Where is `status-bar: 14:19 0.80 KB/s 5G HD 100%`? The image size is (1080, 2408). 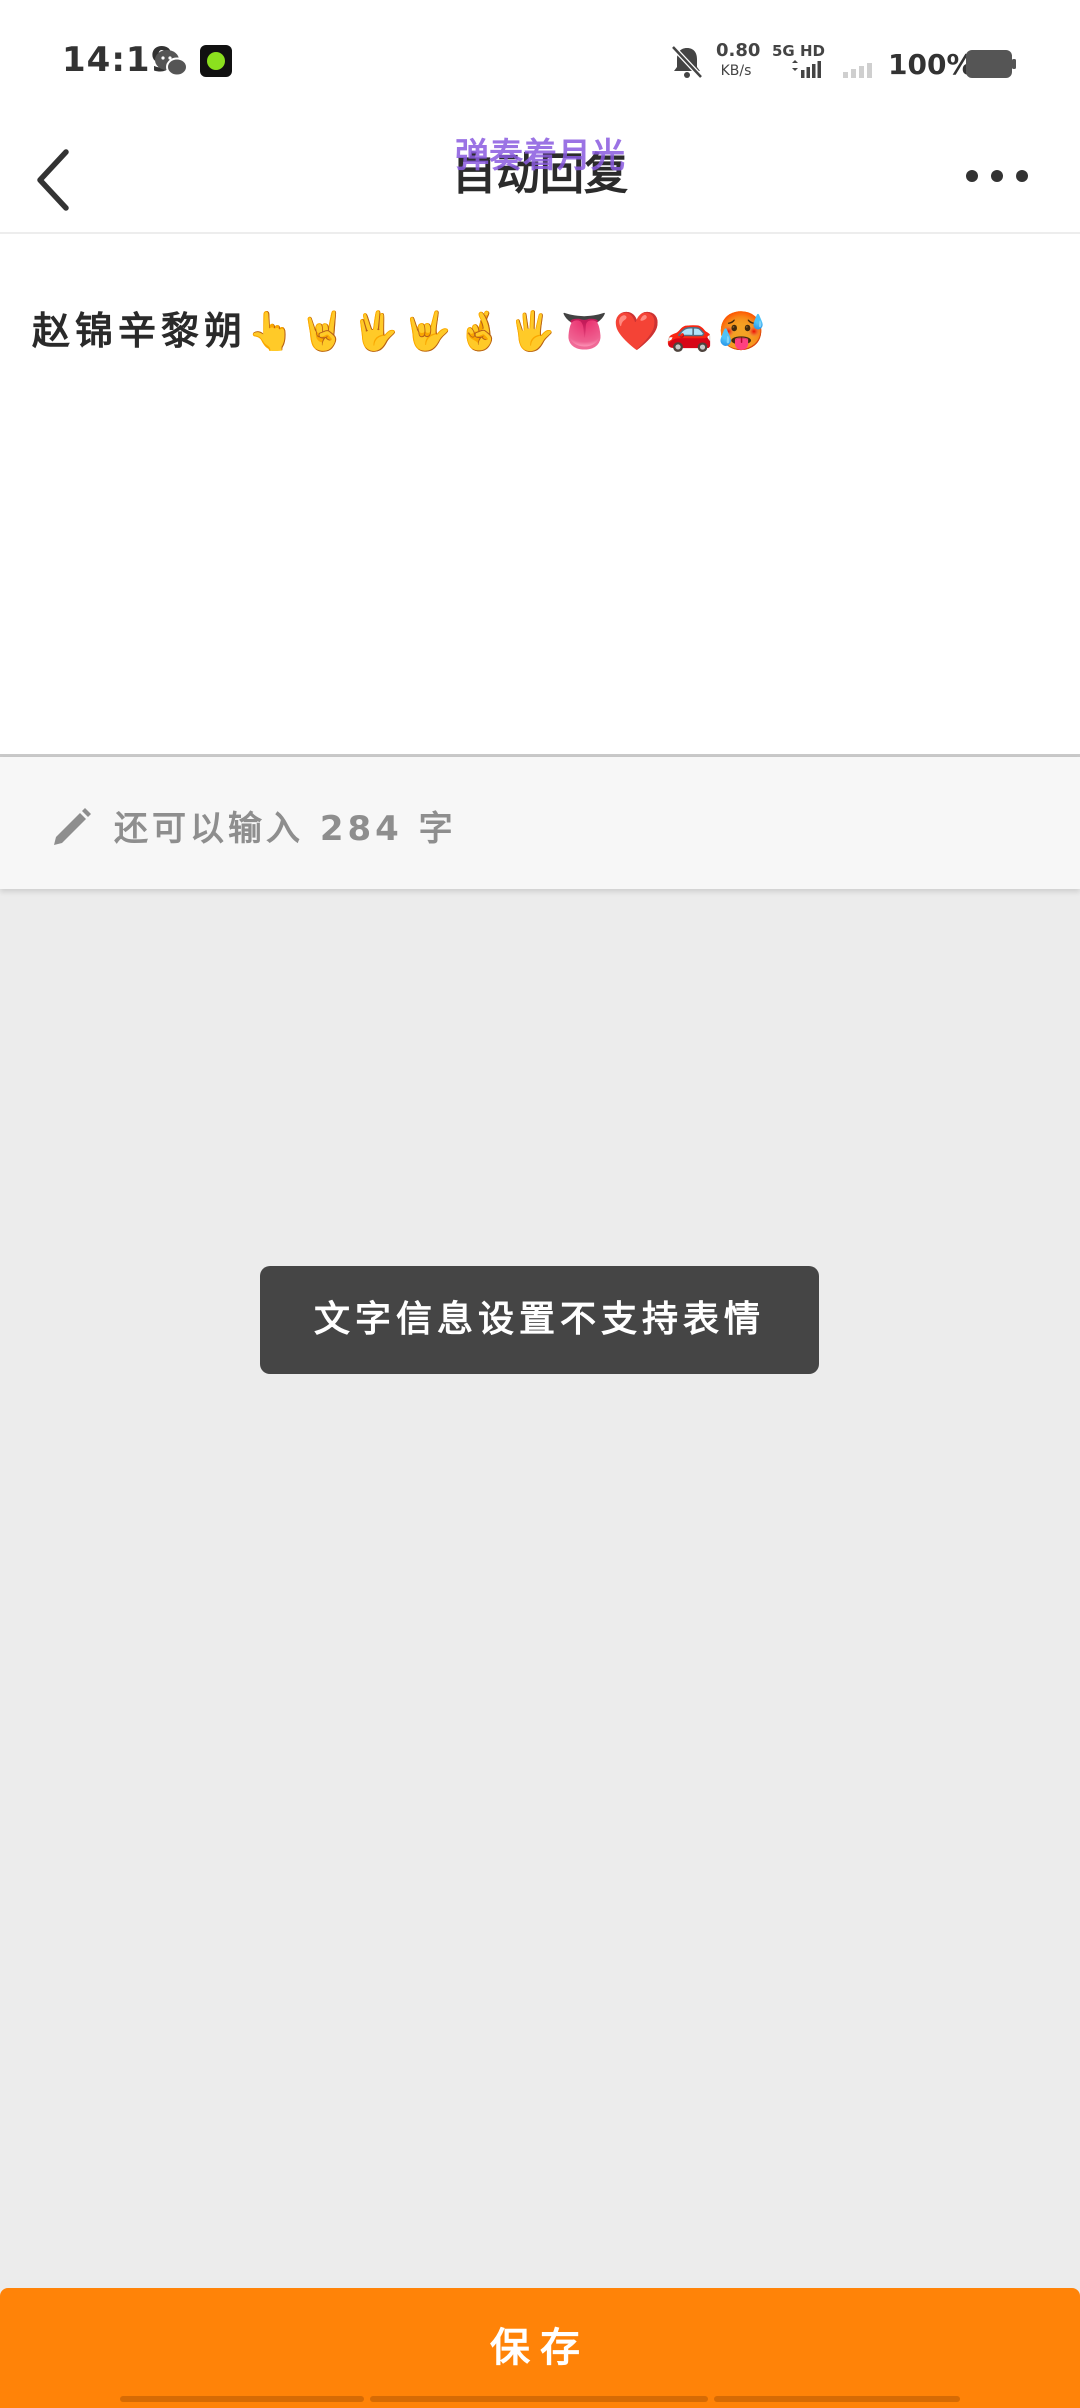
status-bar: 14:19 0.80 KB/s 5G HD 100% is located at coordinates (540, 60).